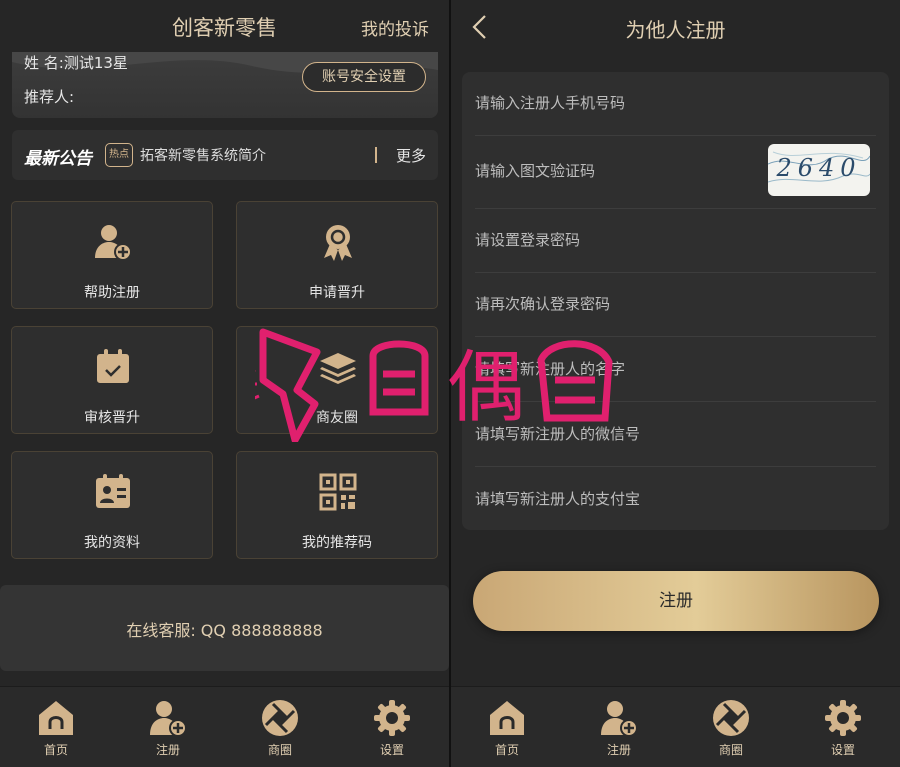 Image resolution: width=900 pixels, height=767 pixels. What do you see at coordinates (675, 172) in the screenshot?
I see `captcha-field: 请输入图文验证码 2640` at bounding box center [675, 172].